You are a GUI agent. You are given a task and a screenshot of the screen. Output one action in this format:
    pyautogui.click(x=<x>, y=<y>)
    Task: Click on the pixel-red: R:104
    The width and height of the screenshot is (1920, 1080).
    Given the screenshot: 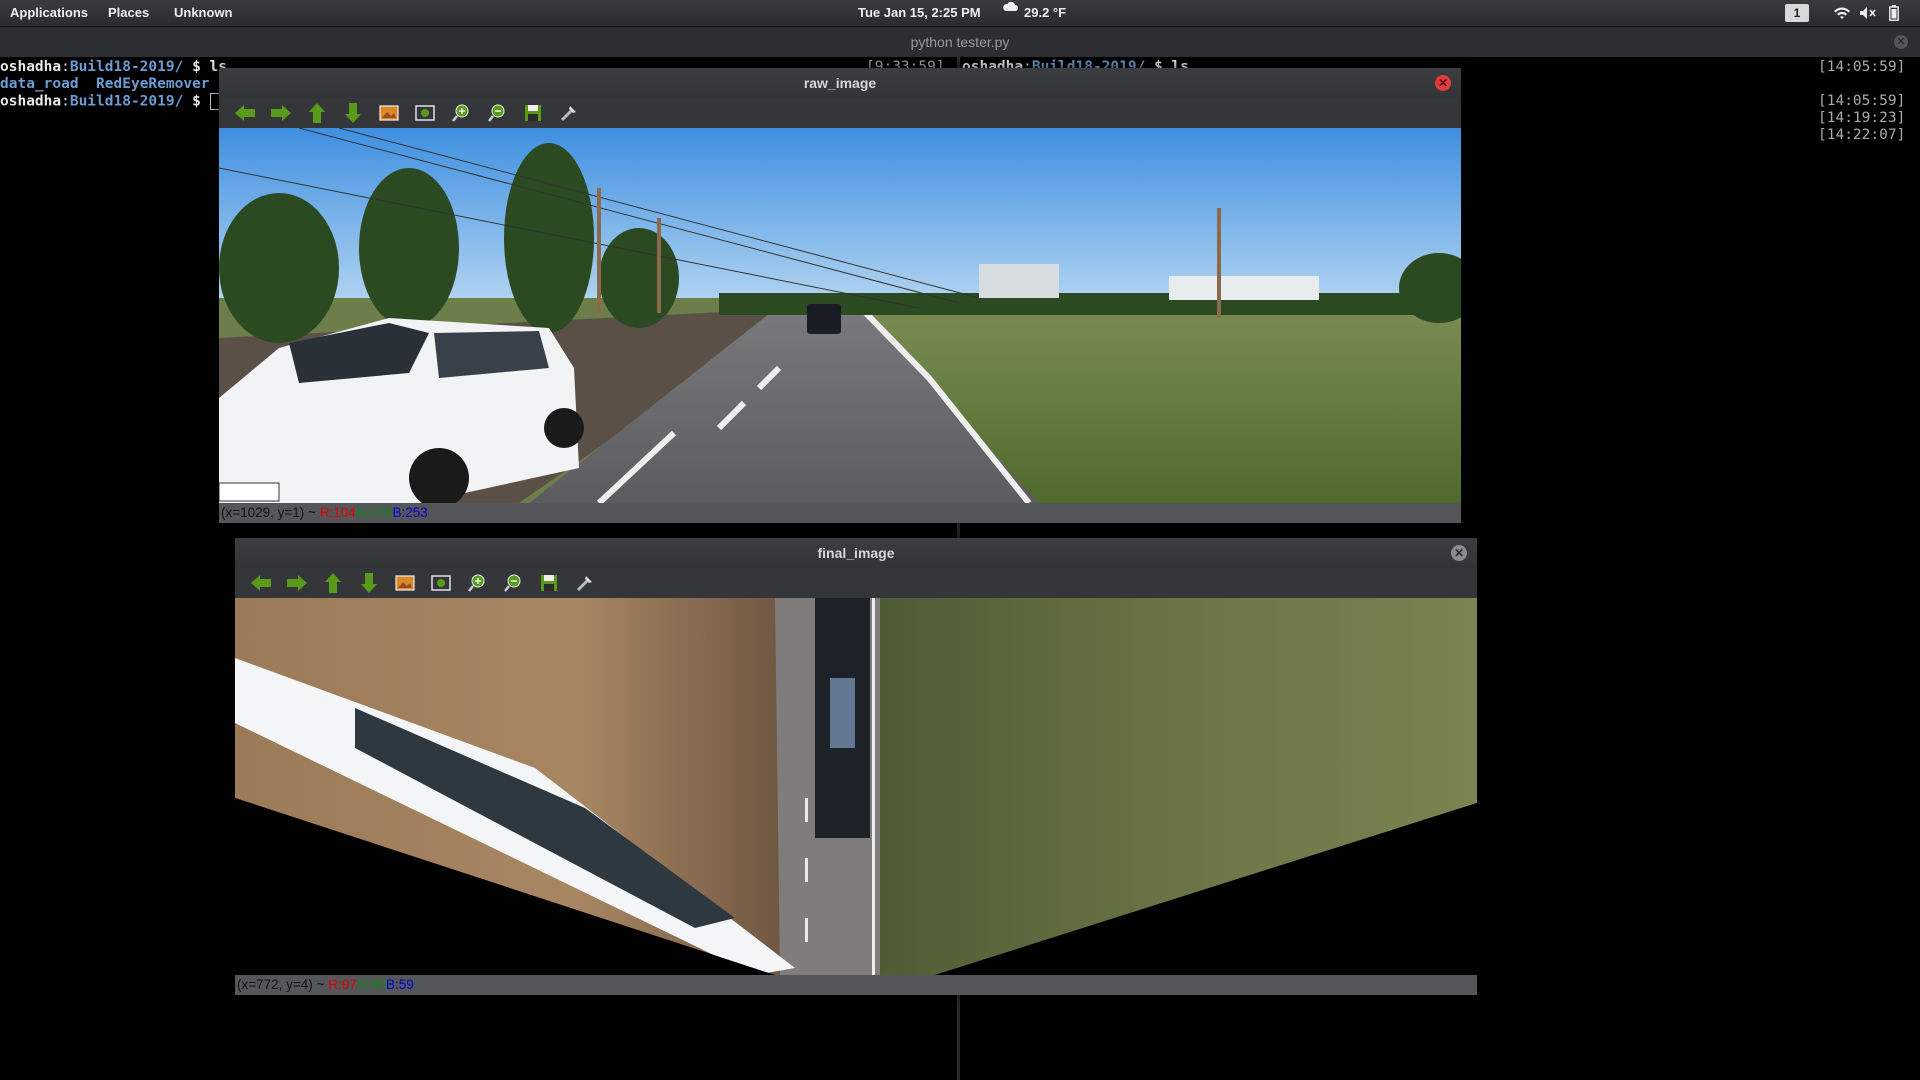 What is the action you would take?
    pyautogui.click(x=337, y=512)
    